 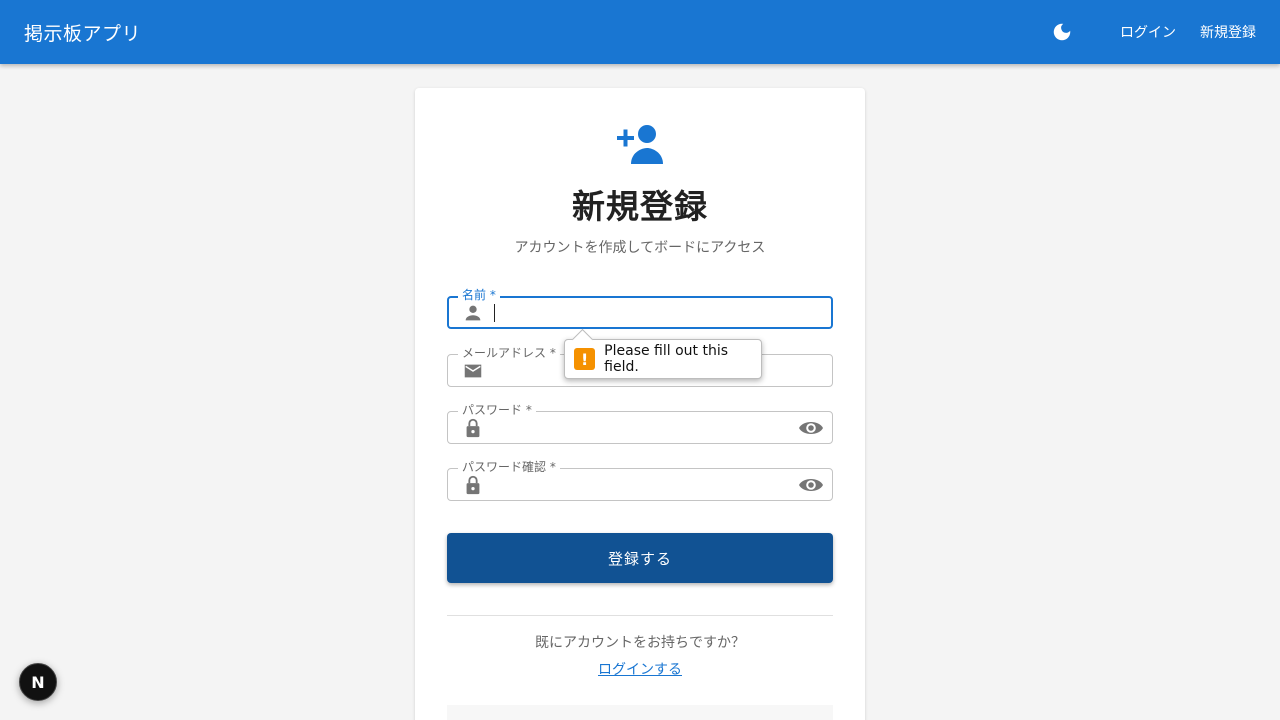 I want to click on person-add-icon, so click(x=640, y=144).